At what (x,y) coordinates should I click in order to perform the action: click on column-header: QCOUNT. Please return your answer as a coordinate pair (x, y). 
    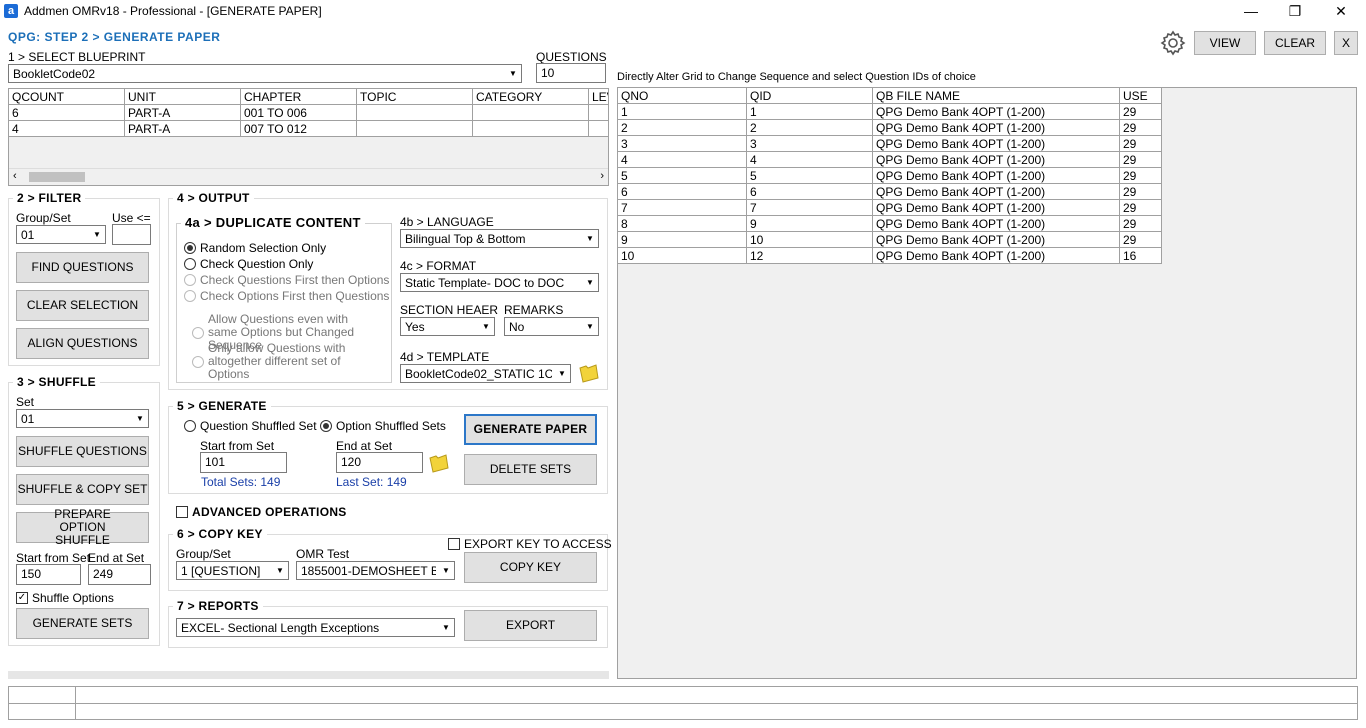
    Looking at the image, I should click on (67, 97).